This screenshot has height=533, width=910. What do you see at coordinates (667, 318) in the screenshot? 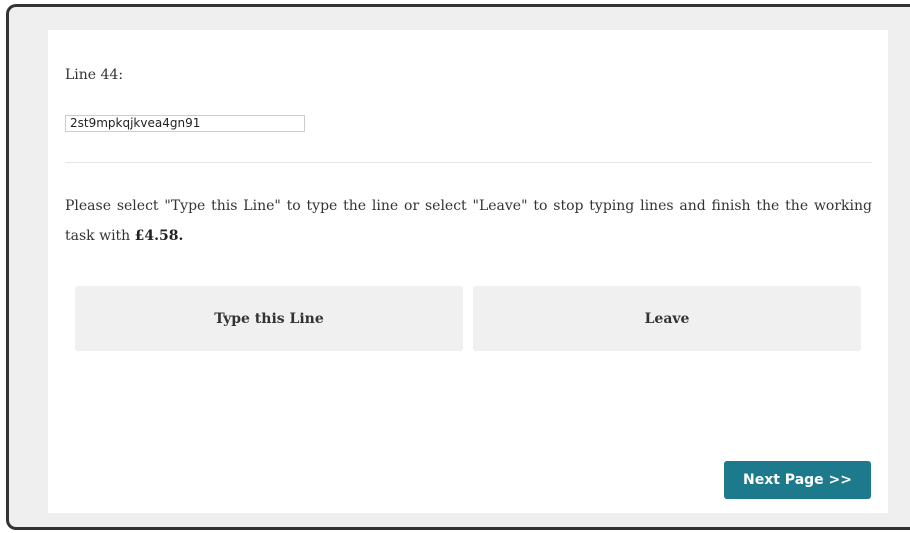
I see `leave-button: Leave` at bounding box center [667, 318].